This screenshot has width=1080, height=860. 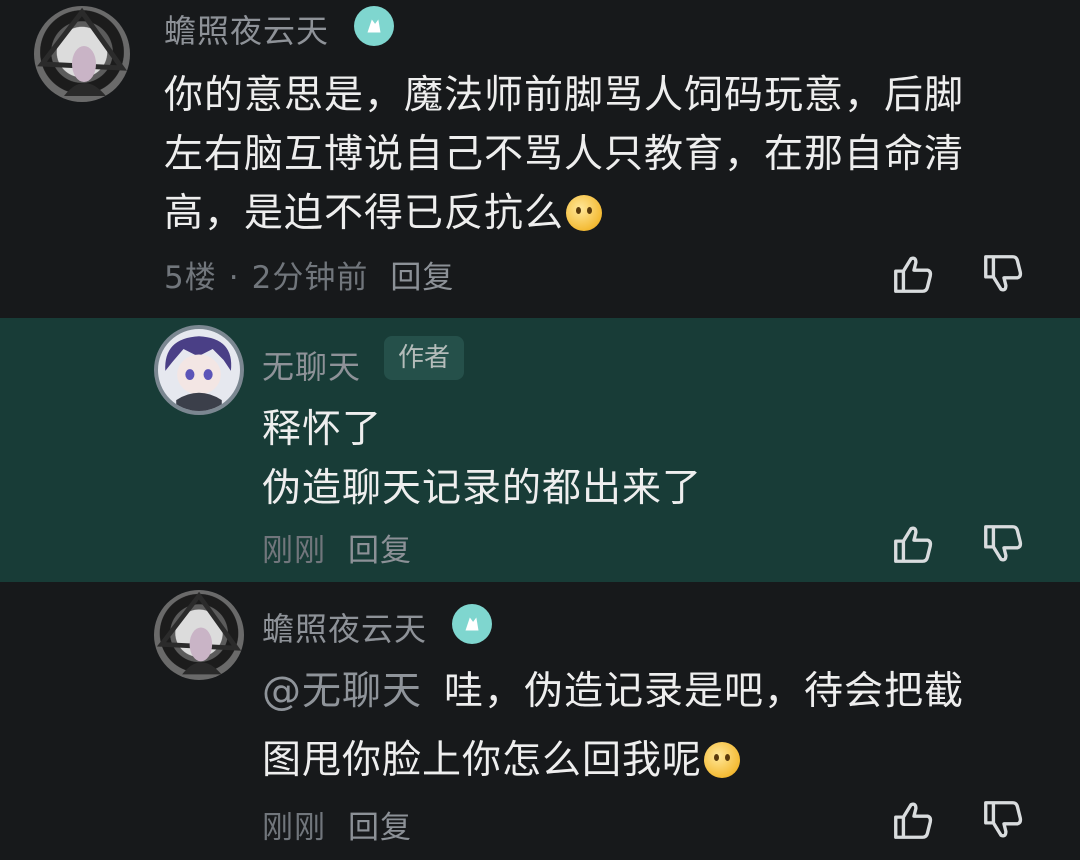 I want to click on comment-text-line: 你的意思是，魔法师前脚骂人饲码玩意，后脚, so click(x=564, y=95).